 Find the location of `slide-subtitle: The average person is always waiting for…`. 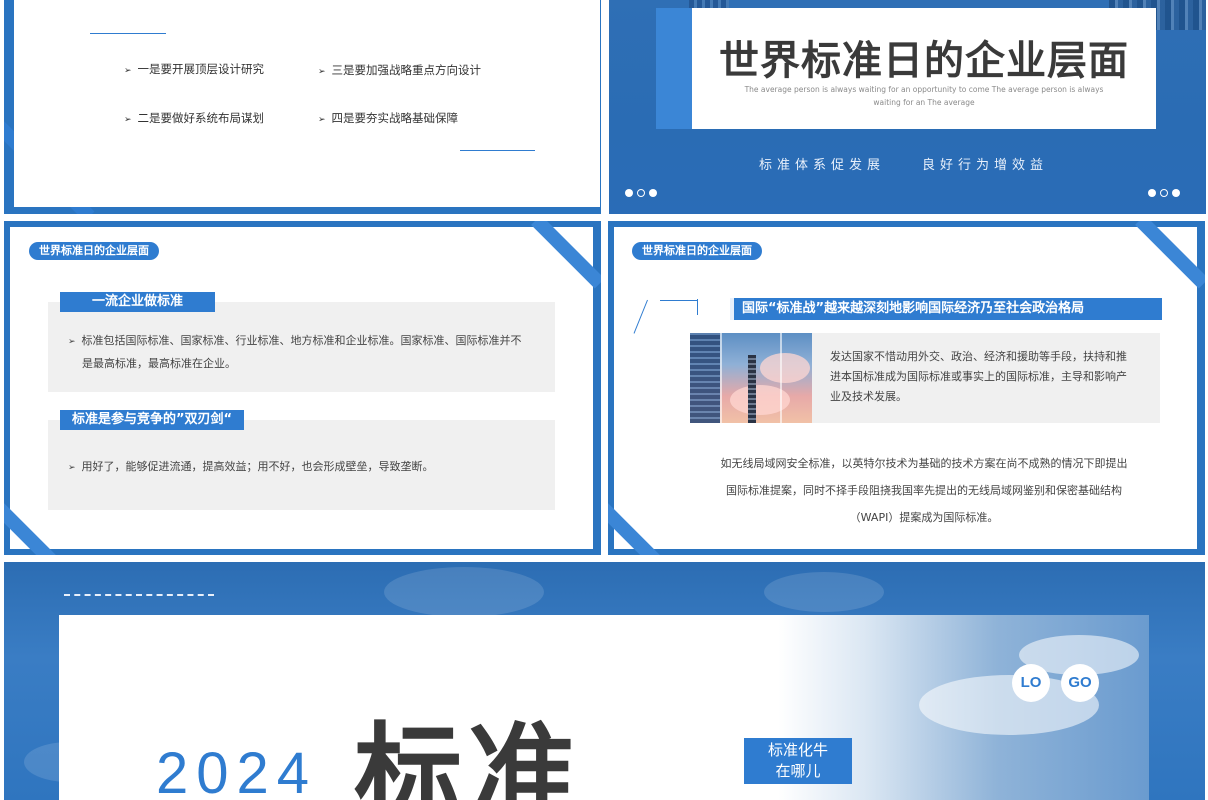

slide-subtitle: The average person is always waiting for… is located at coordinates (924, 96).